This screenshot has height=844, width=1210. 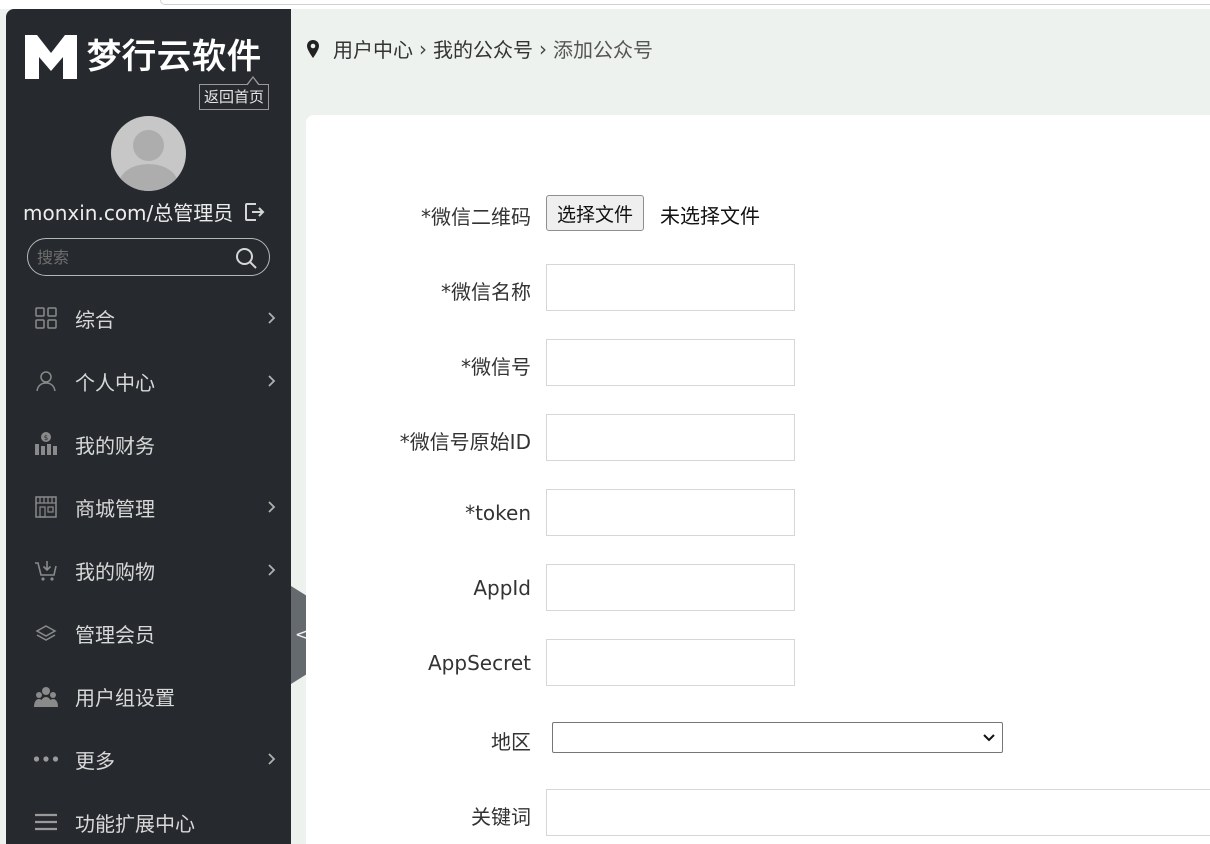 What do you see at coordinates (95, 760) in the screenshot?
I see `sidebar-item-label: 更多` at bounding box center [95, 760].